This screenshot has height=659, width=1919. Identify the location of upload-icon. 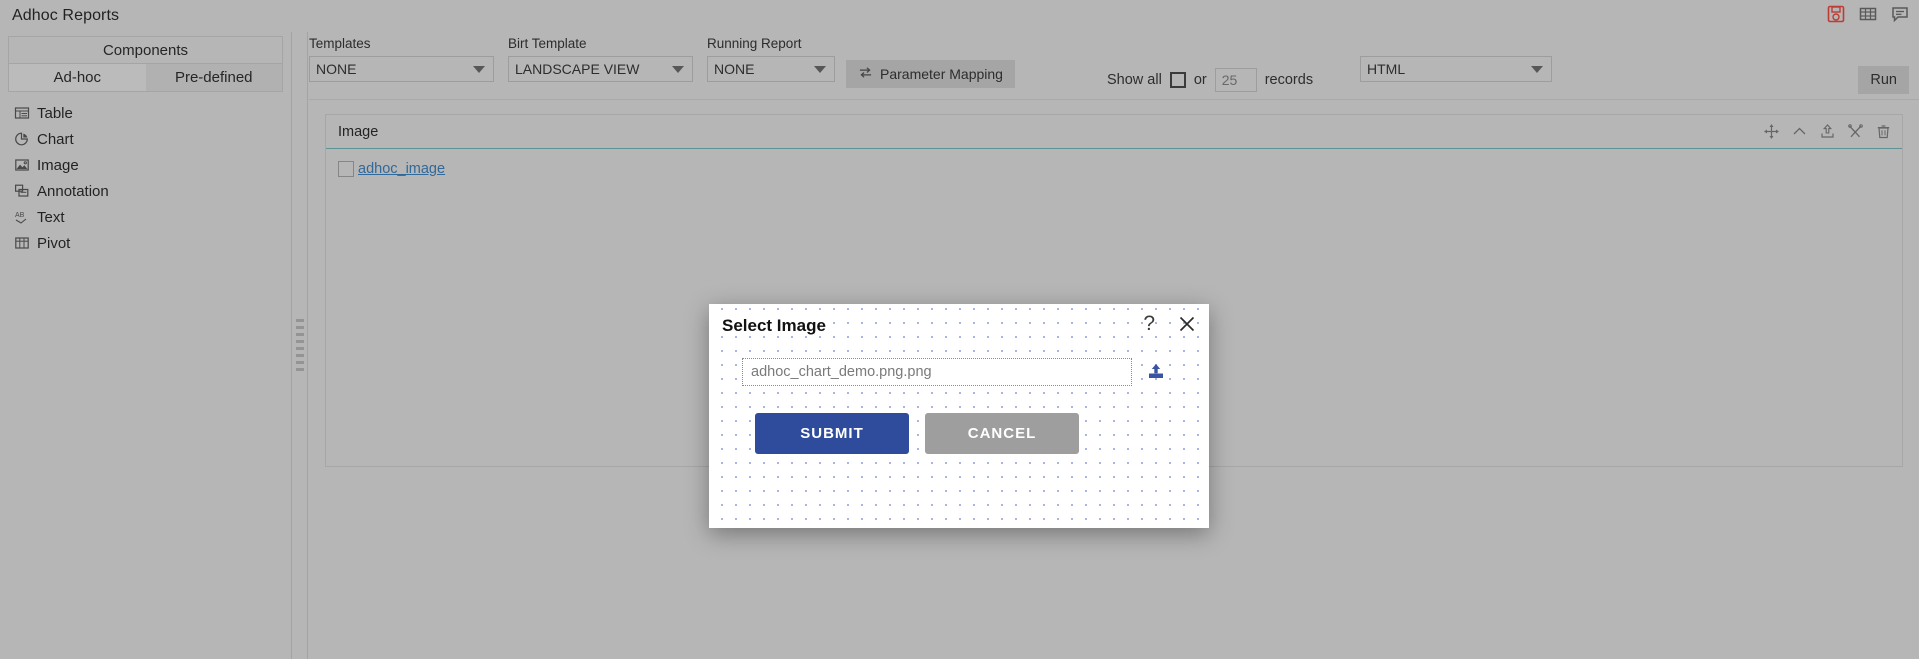
(1156, 372).